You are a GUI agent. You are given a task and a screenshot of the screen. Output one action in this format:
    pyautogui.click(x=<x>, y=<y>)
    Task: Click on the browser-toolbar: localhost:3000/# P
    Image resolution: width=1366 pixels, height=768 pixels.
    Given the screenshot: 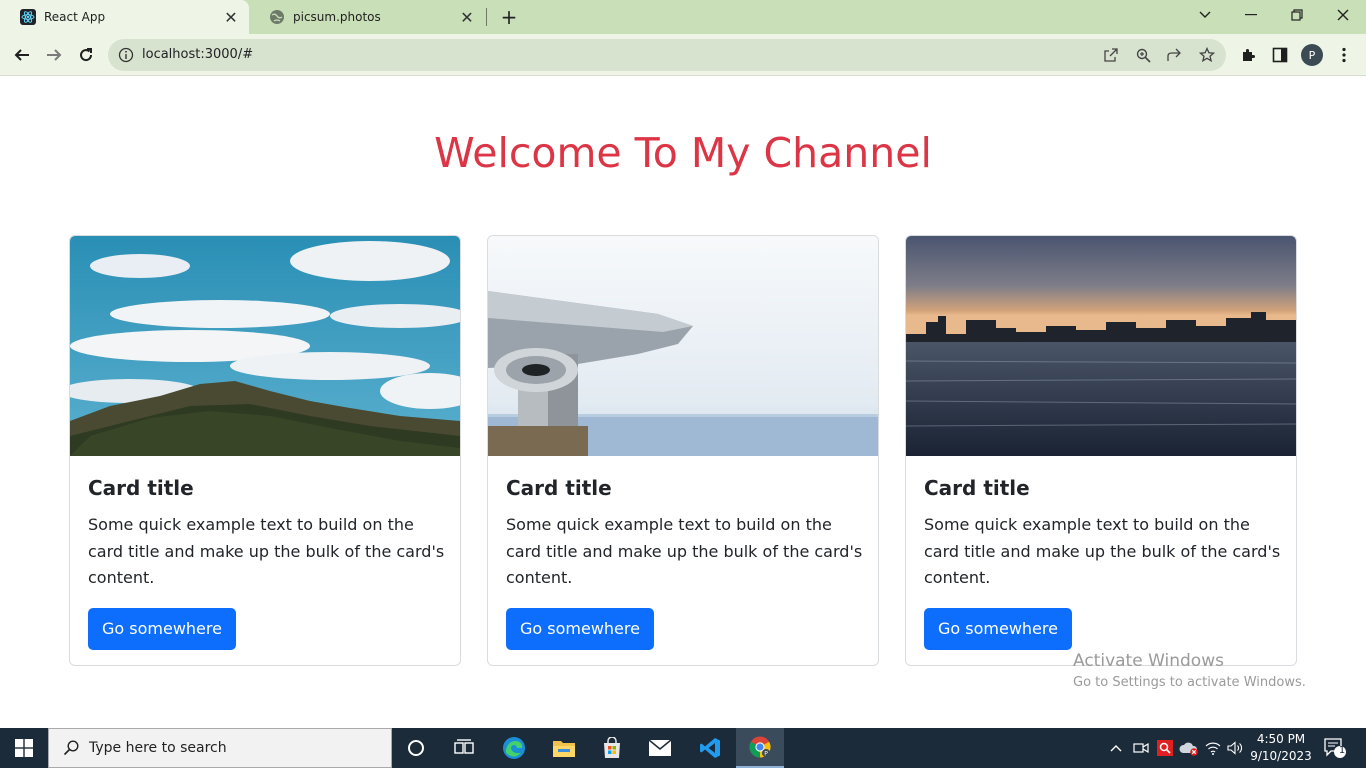 What is the action you would take?
    pyautogui.click(x=683, y=55)
    